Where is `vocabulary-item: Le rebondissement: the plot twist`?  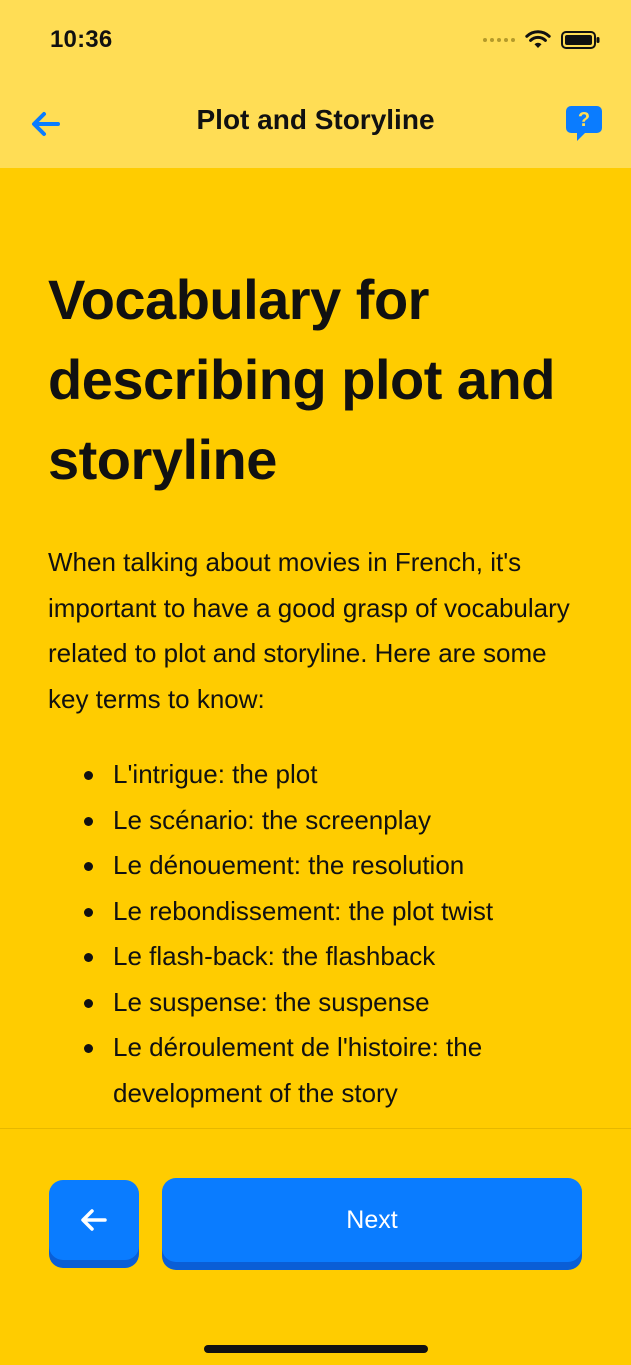
vocabulary-item: Le rebondissement: the plot twist is located at coordinates (338, 912).